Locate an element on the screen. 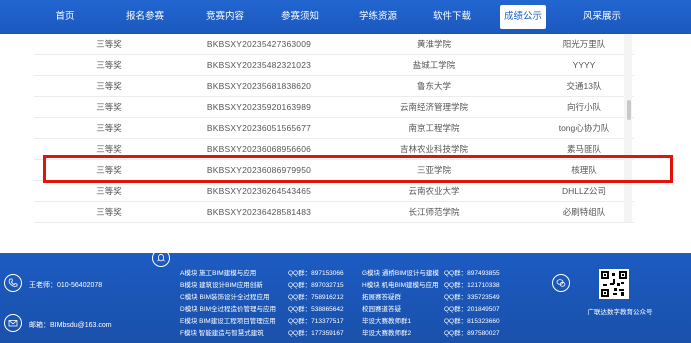  team-cell: 交通13队 is located at coordinates (584, 86).